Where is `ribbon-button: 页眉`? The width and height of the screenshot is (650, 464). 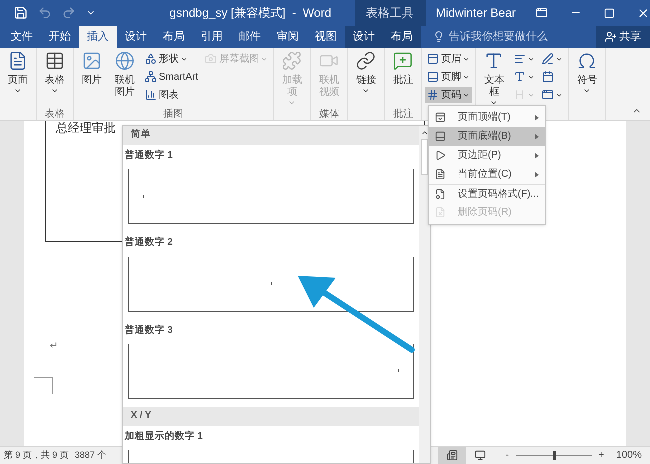 ribbon-button: 页眉 is located at coordinates (448, 59).